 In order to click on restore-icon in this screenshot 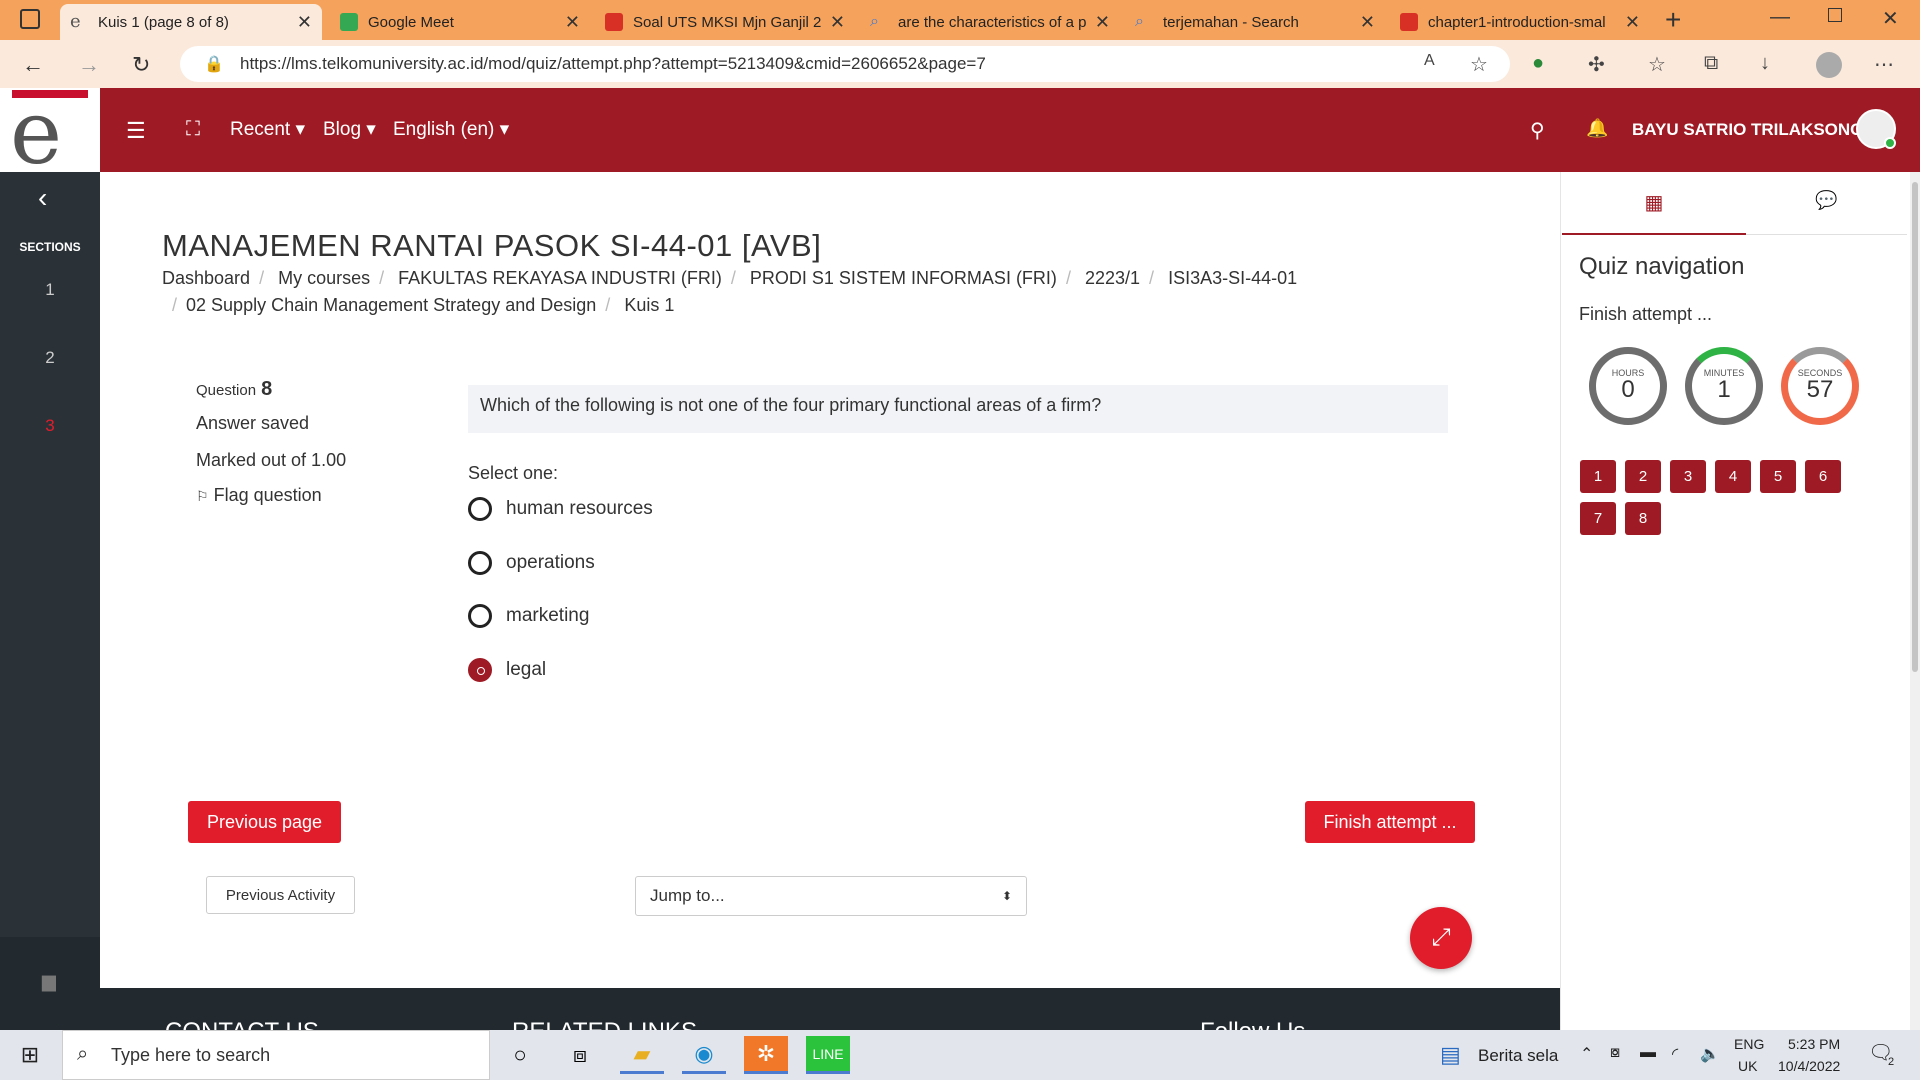, I will do `click(1835, 15)`.